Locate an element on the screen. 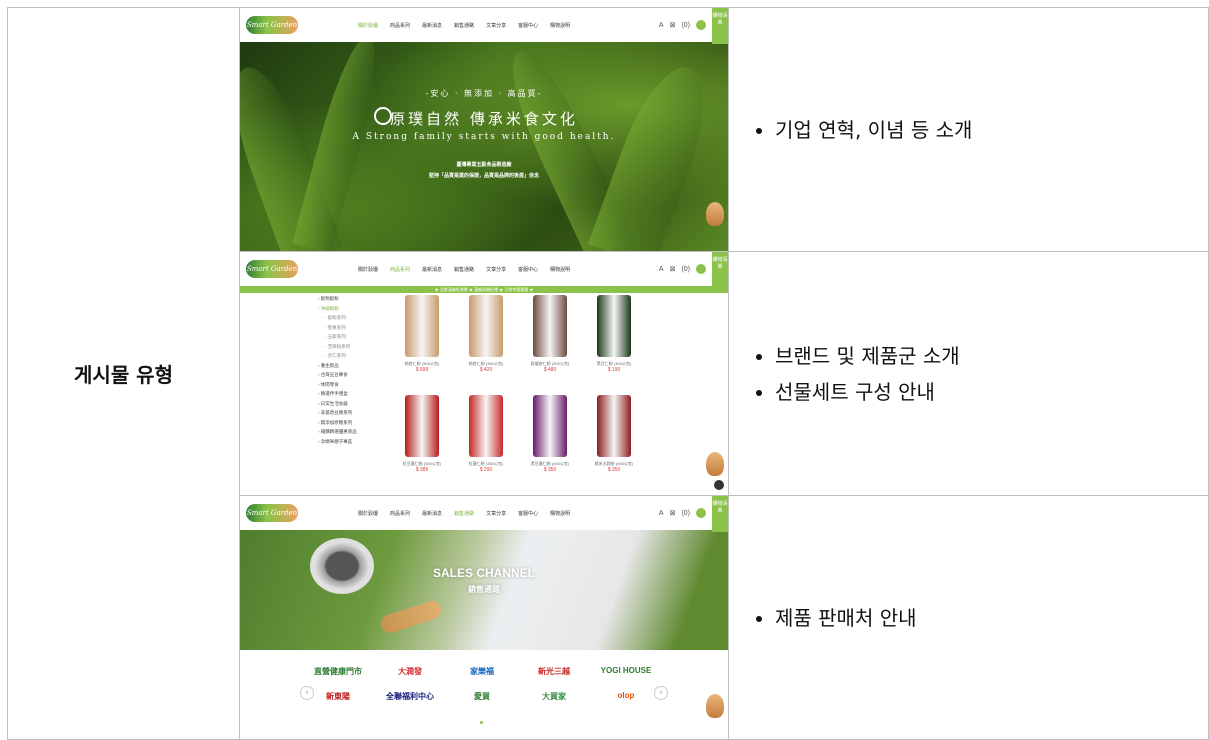  category-item: › 孕媽咪親子專區 is located at coordinates (353, 442).